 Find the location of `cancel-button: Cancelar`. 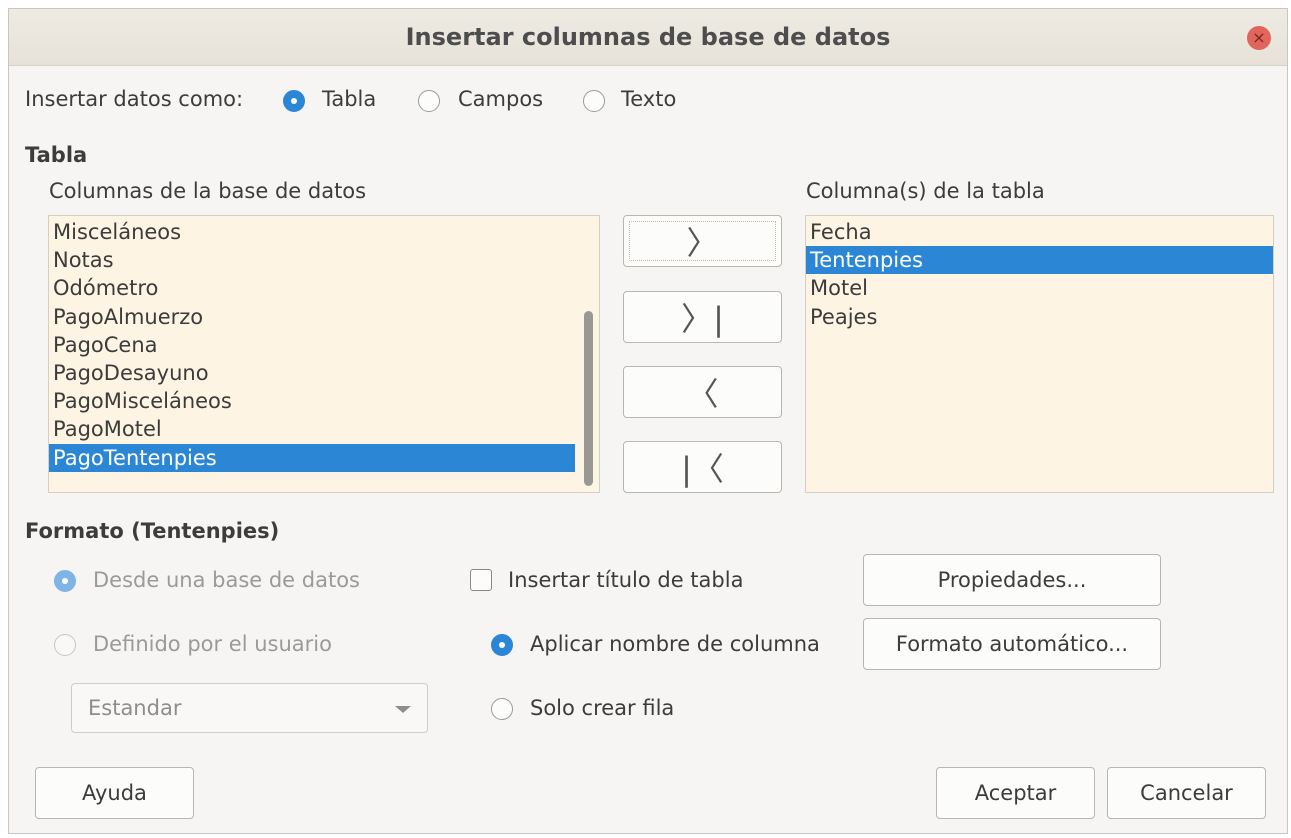

cancel-button: Cancelar is located at coordinates (1186, 793).